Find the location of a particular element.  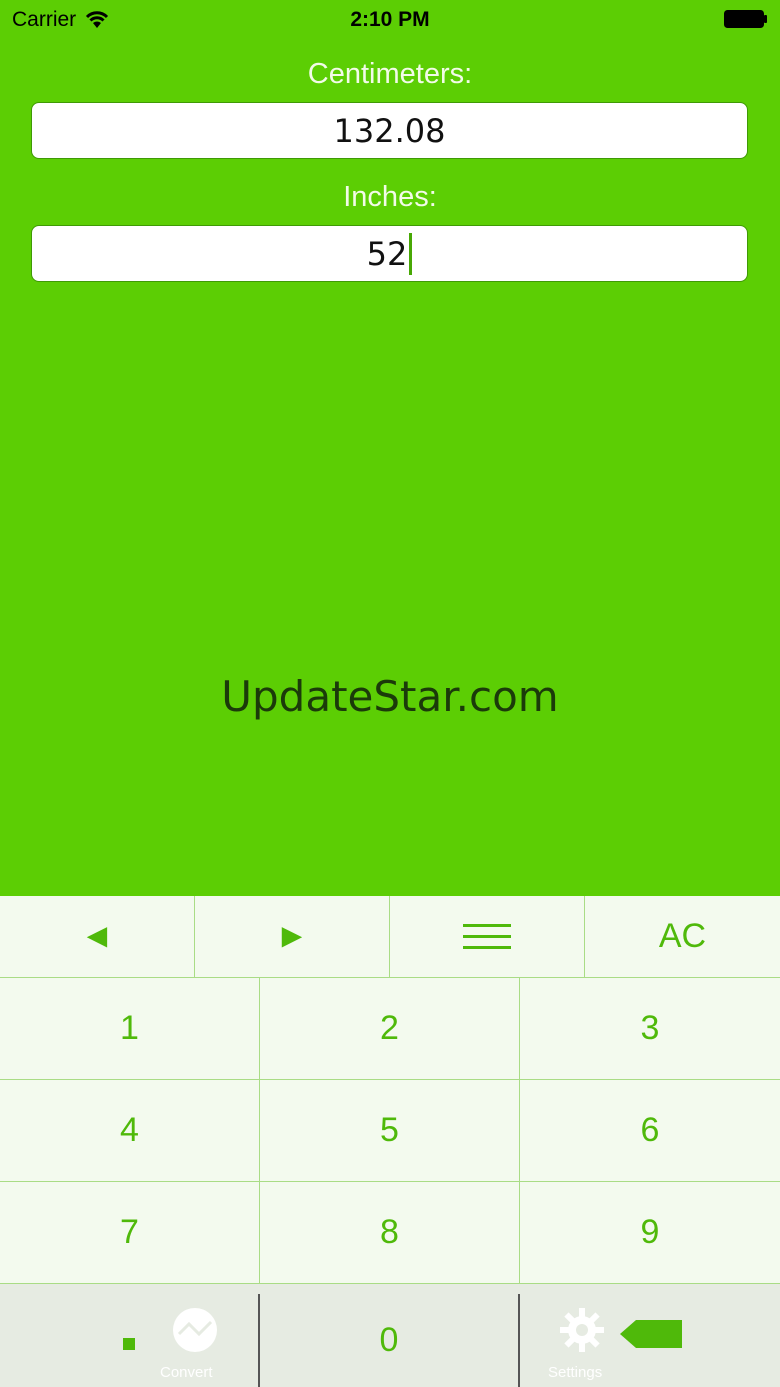

centimeters-field: 132.08 is located at coordinates (389, 130).